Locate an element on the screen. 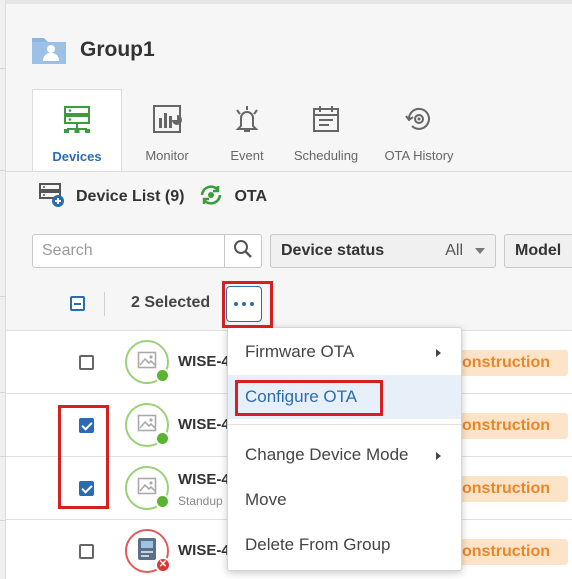 Image resolution: width=572 pixels, height=579 pixels. menu-item-label: Delete From Group is located at coordinates (318, 544).